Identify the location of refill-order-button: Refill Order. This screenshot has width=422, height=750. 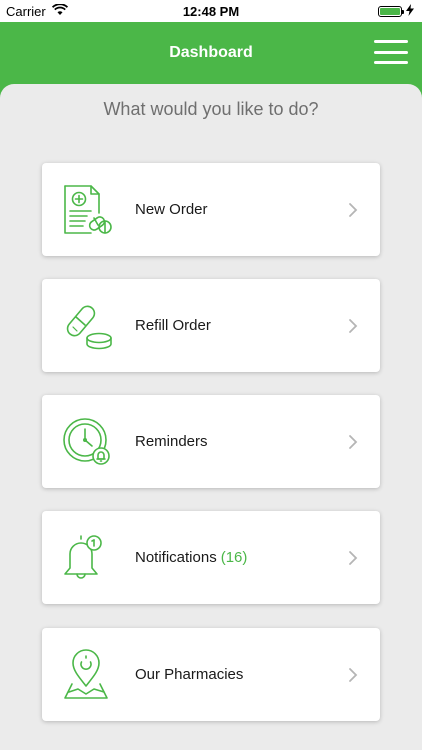
(211, 325).